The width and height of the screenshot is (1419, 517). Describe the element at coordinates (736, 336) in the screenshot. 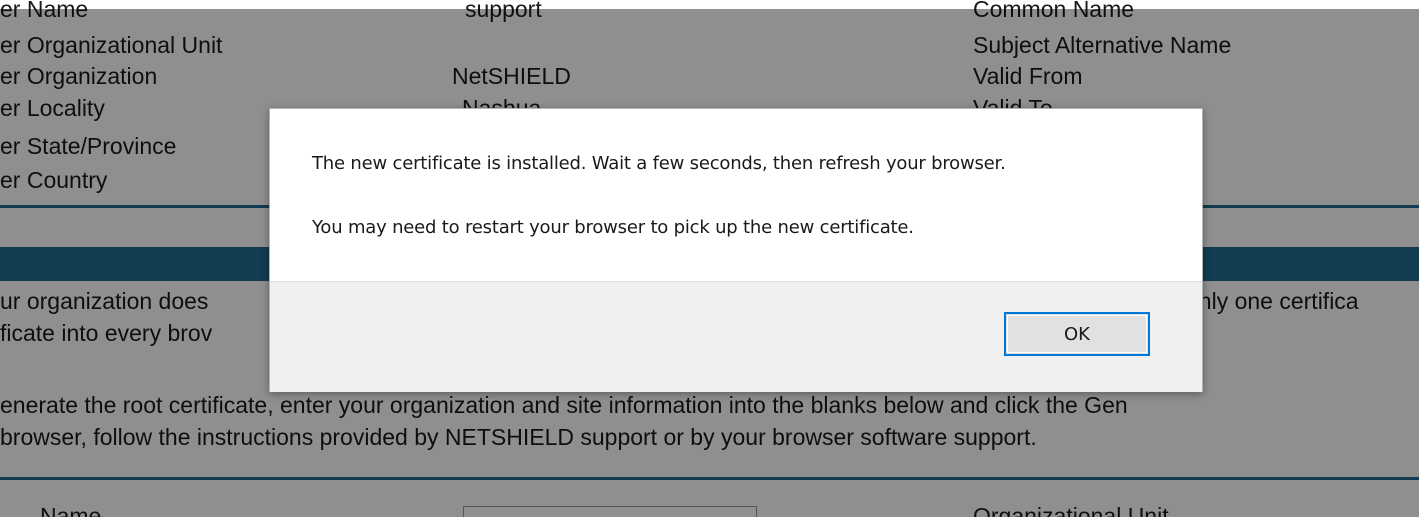

I see `dialog-footer: OK` at that location.